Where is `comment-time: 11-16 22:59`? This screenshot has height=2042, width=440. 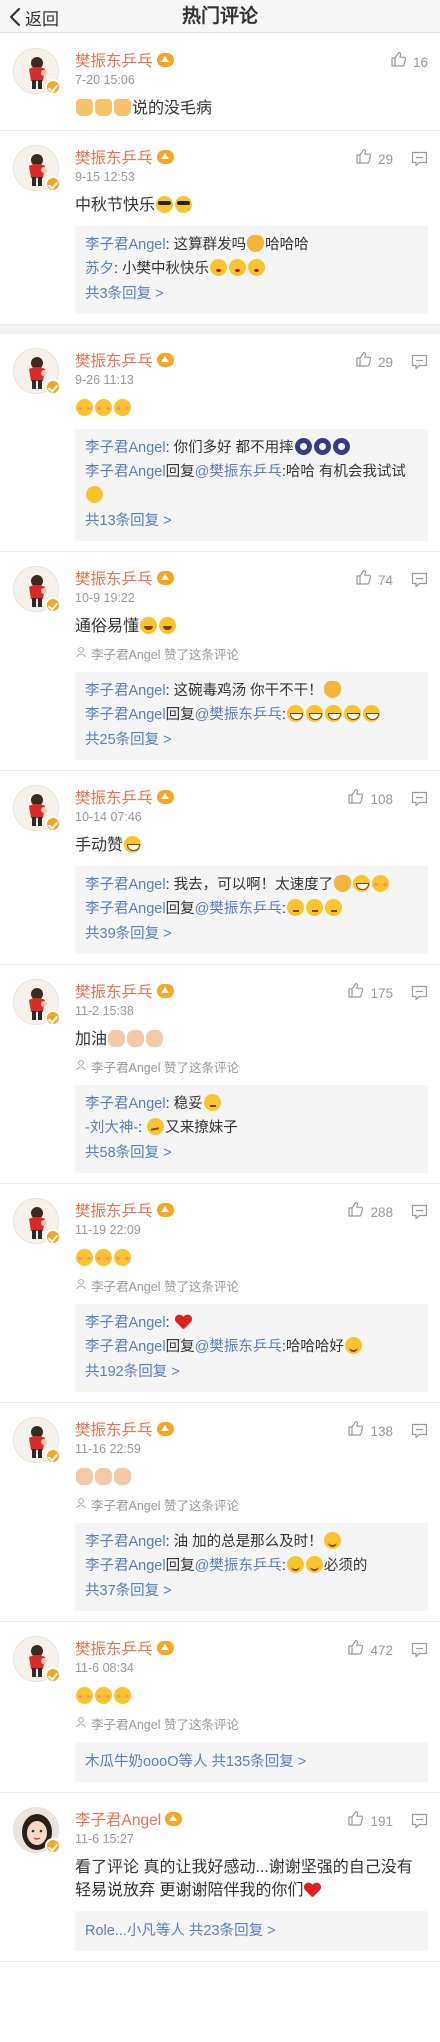 comment-time: 11-16 22:59 is located at coordinates (108, 1449).